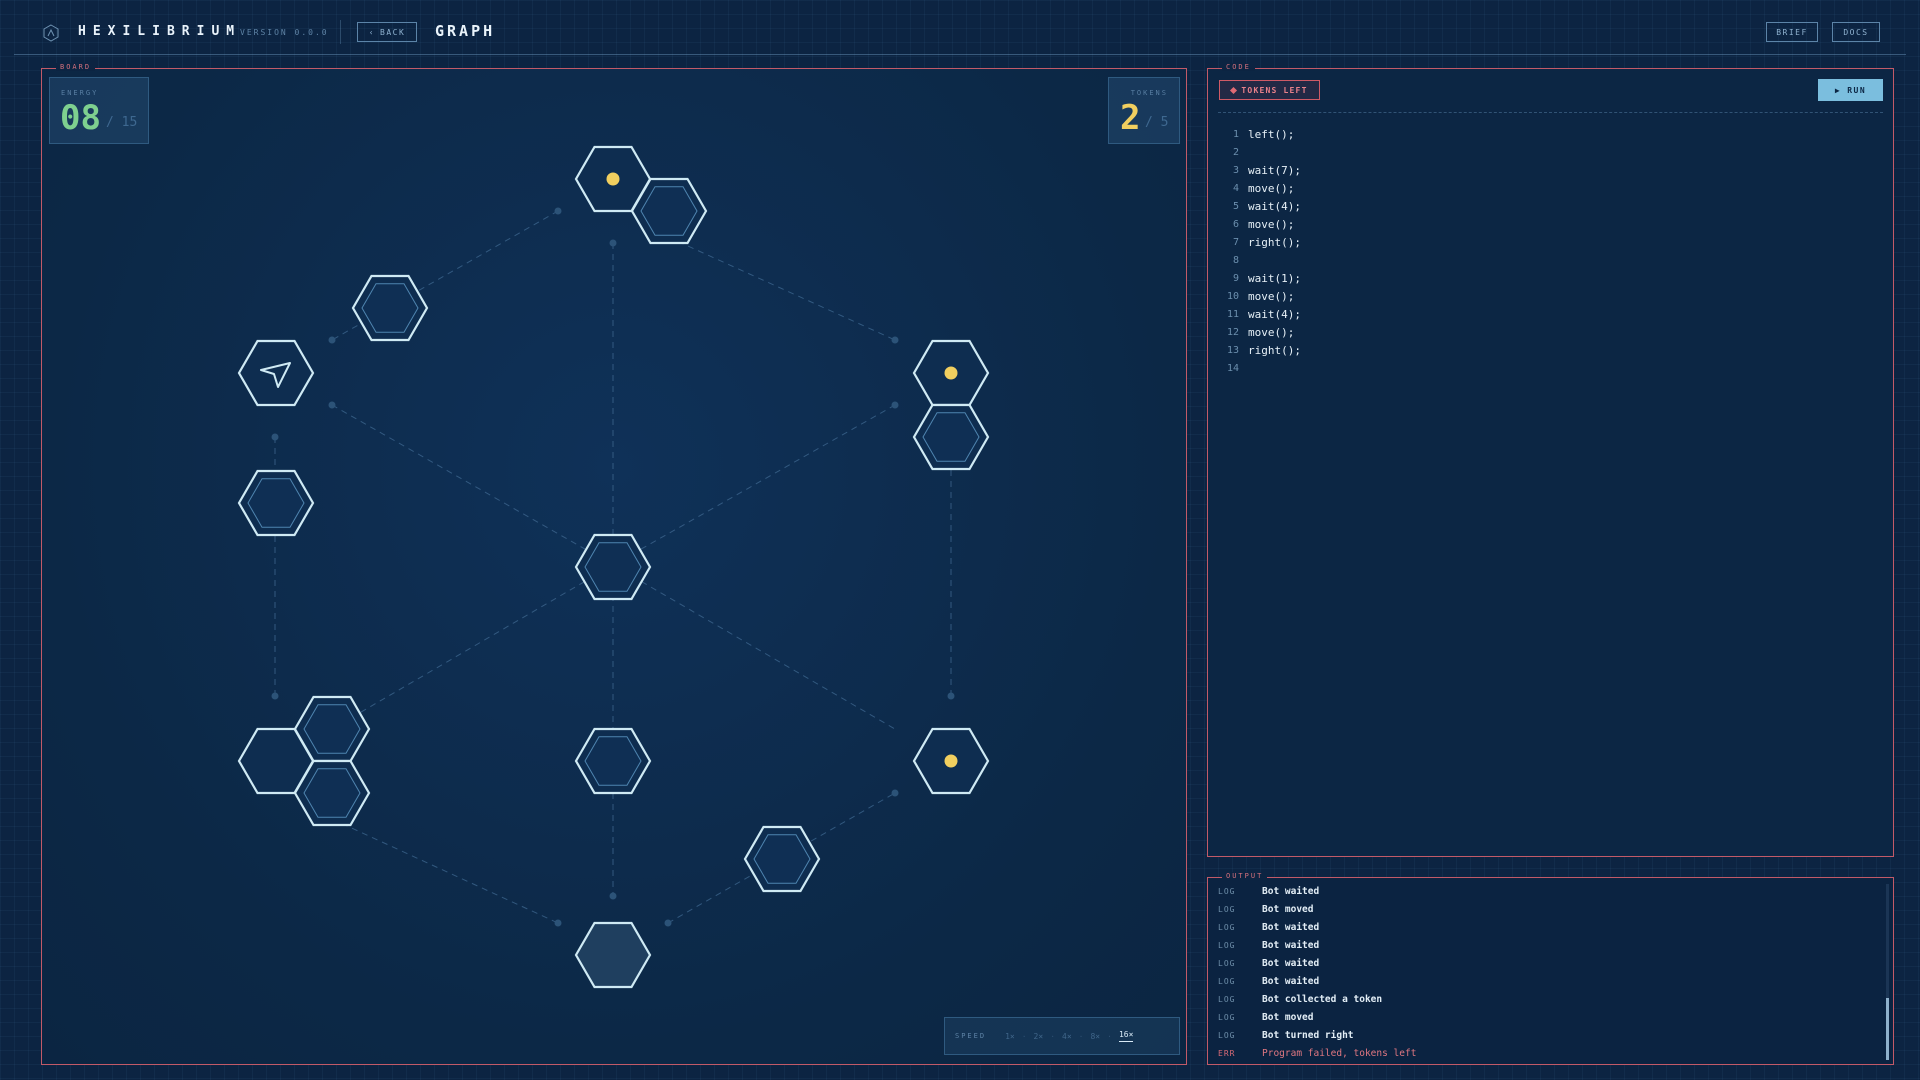 The image size is (1920, 1080). What do you see at coordinates (960, 54) in the screenshot?
I see `header-rule` at bounding box center [960, 54].